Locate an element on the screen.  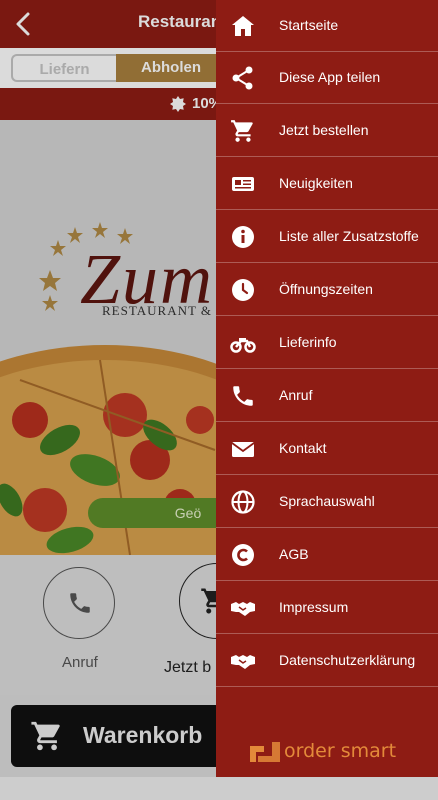
menu-item-label: Jetzt bestellen is located at coordinates (324, 130).